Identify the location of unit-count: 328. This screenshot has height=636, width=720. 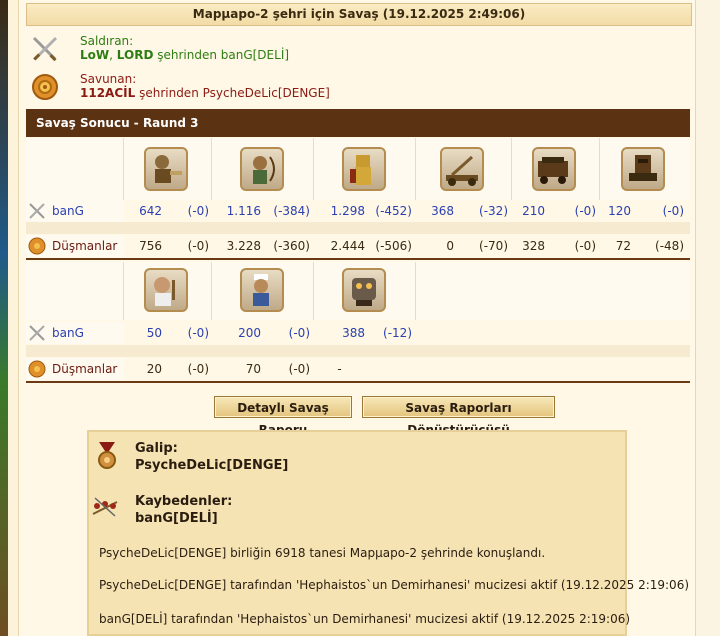
(533, 246).